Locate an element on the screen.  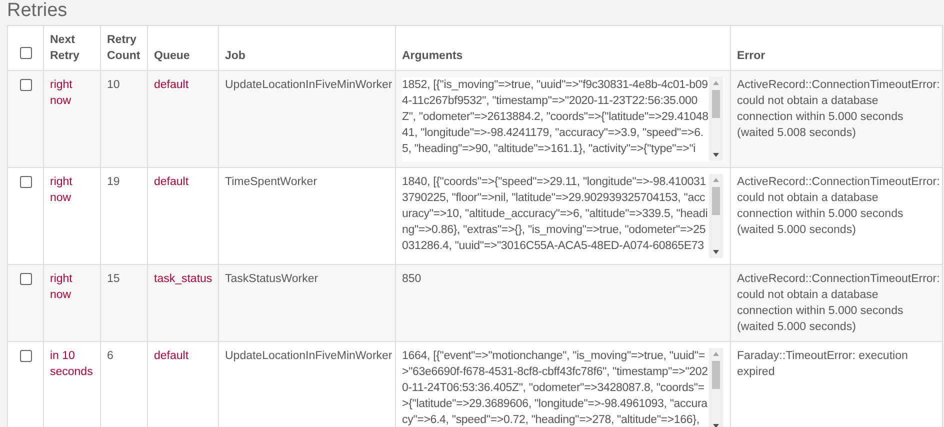
queue-name: task_status is located at coordinates (183, 279).